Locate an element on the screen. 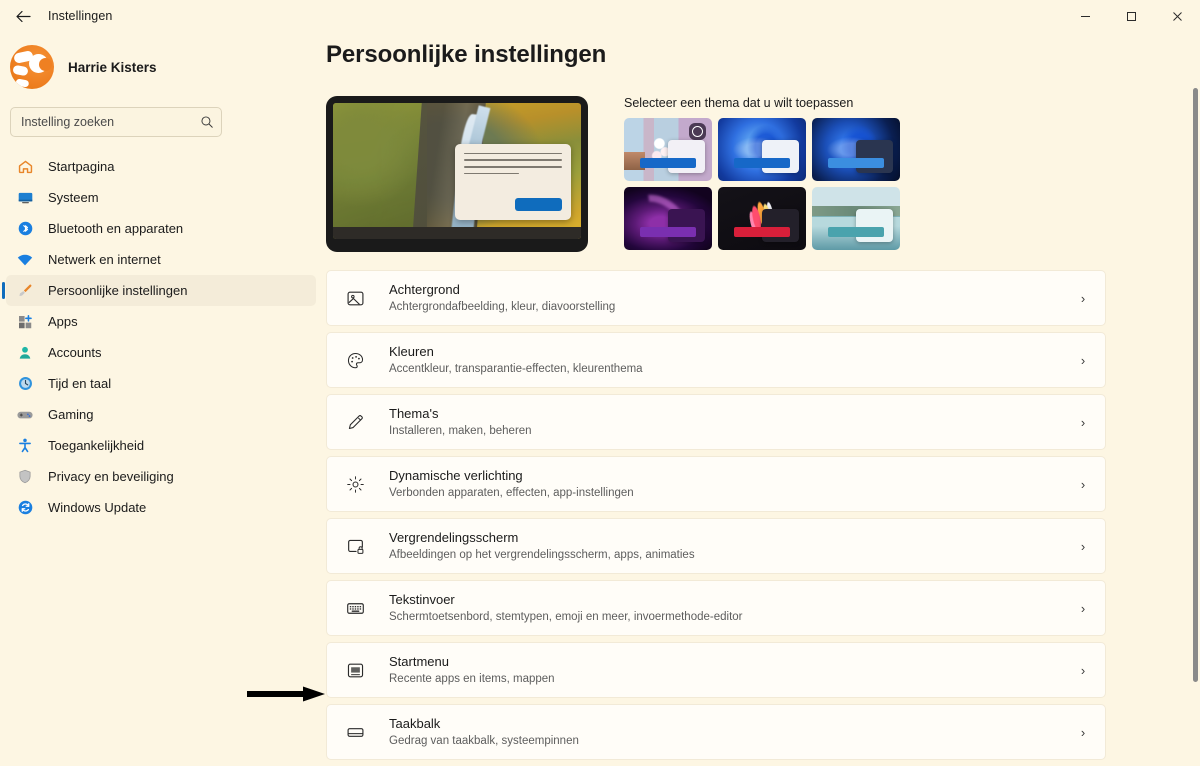 The image size is (1200, 766). scrollbar-thumb is located at coordinates (1195, 385).